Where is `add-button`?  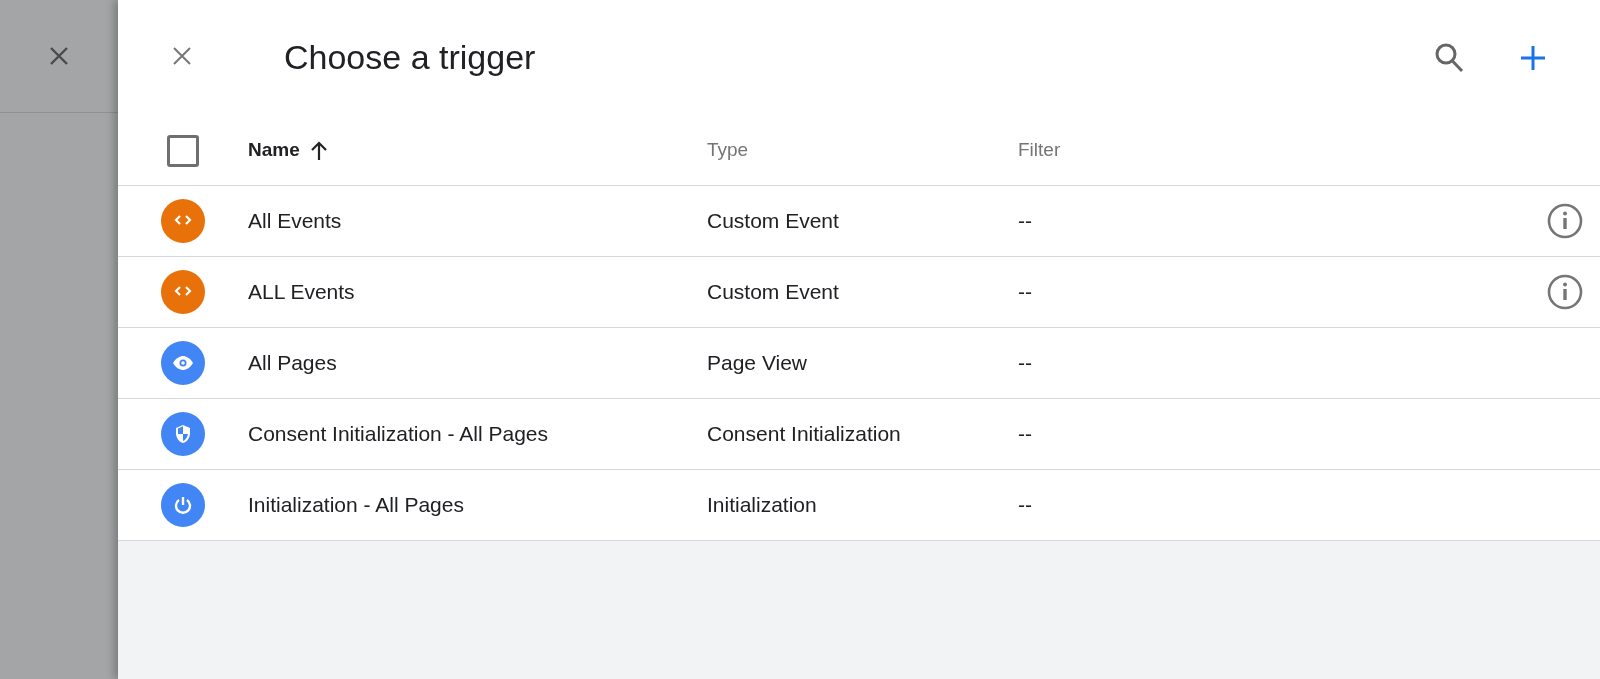 add-button is located at coordinates (1533, 58).